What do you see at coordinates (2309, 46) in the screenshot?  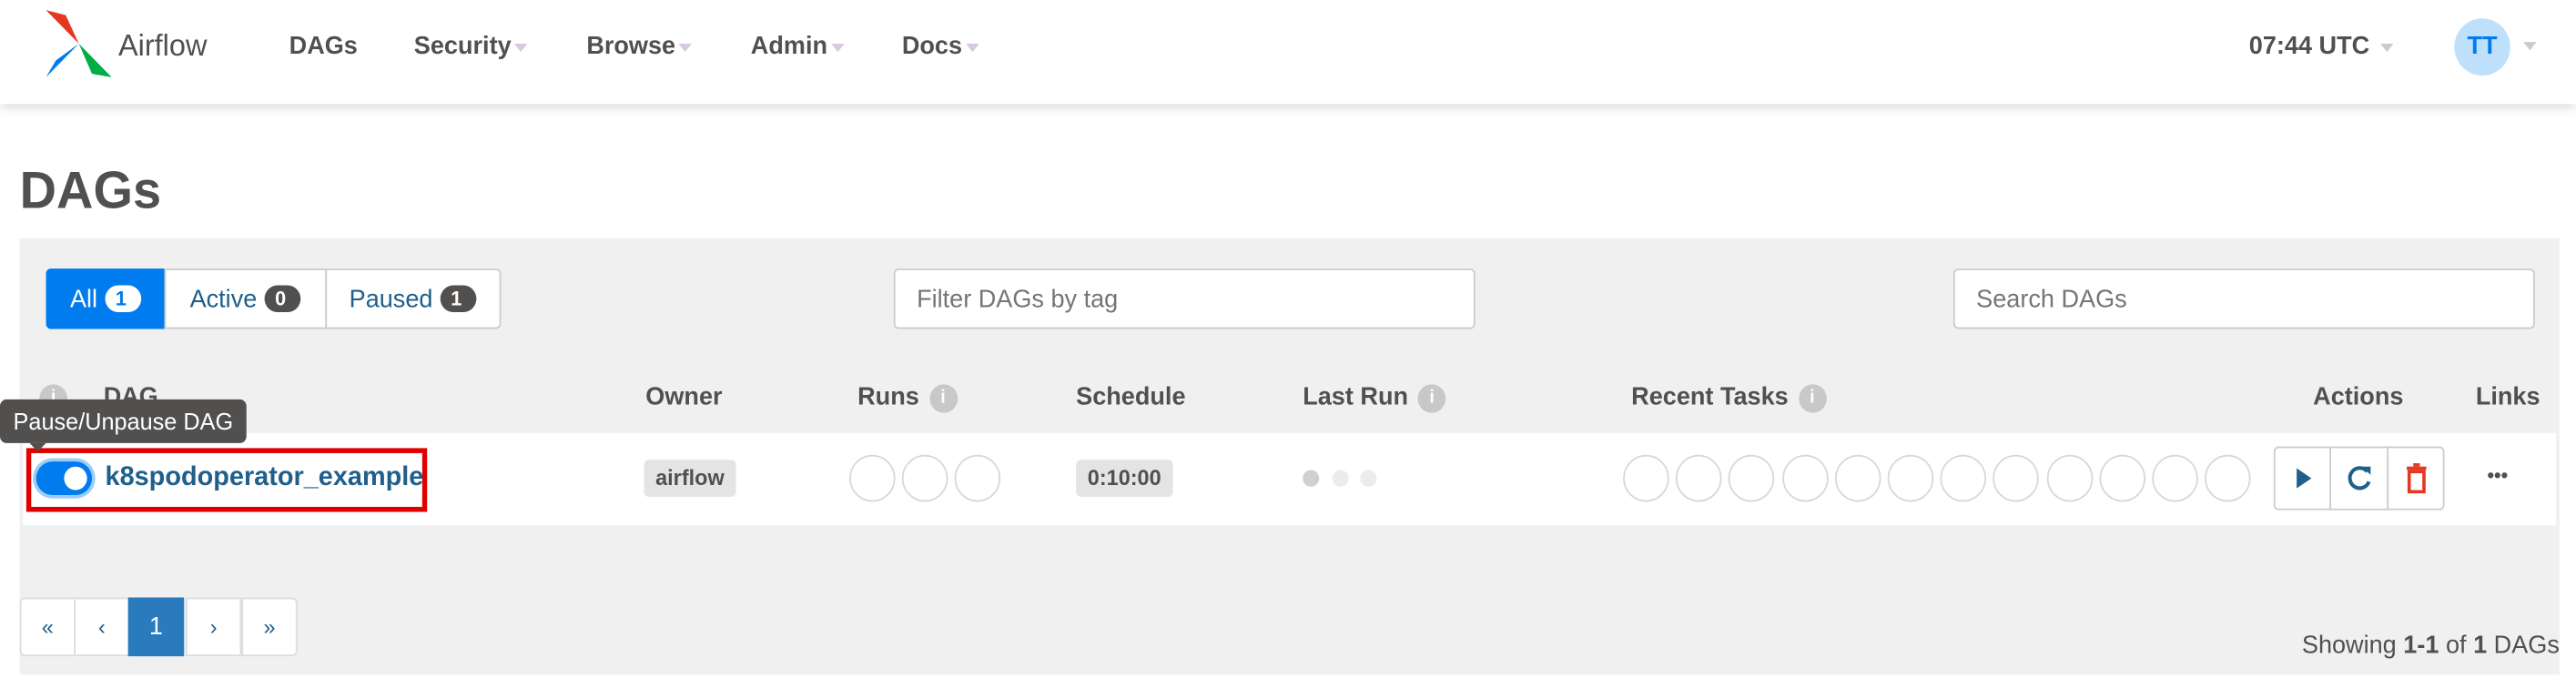 I see `time-label: 07:44 UTC` at bounding box center [2309, 46].